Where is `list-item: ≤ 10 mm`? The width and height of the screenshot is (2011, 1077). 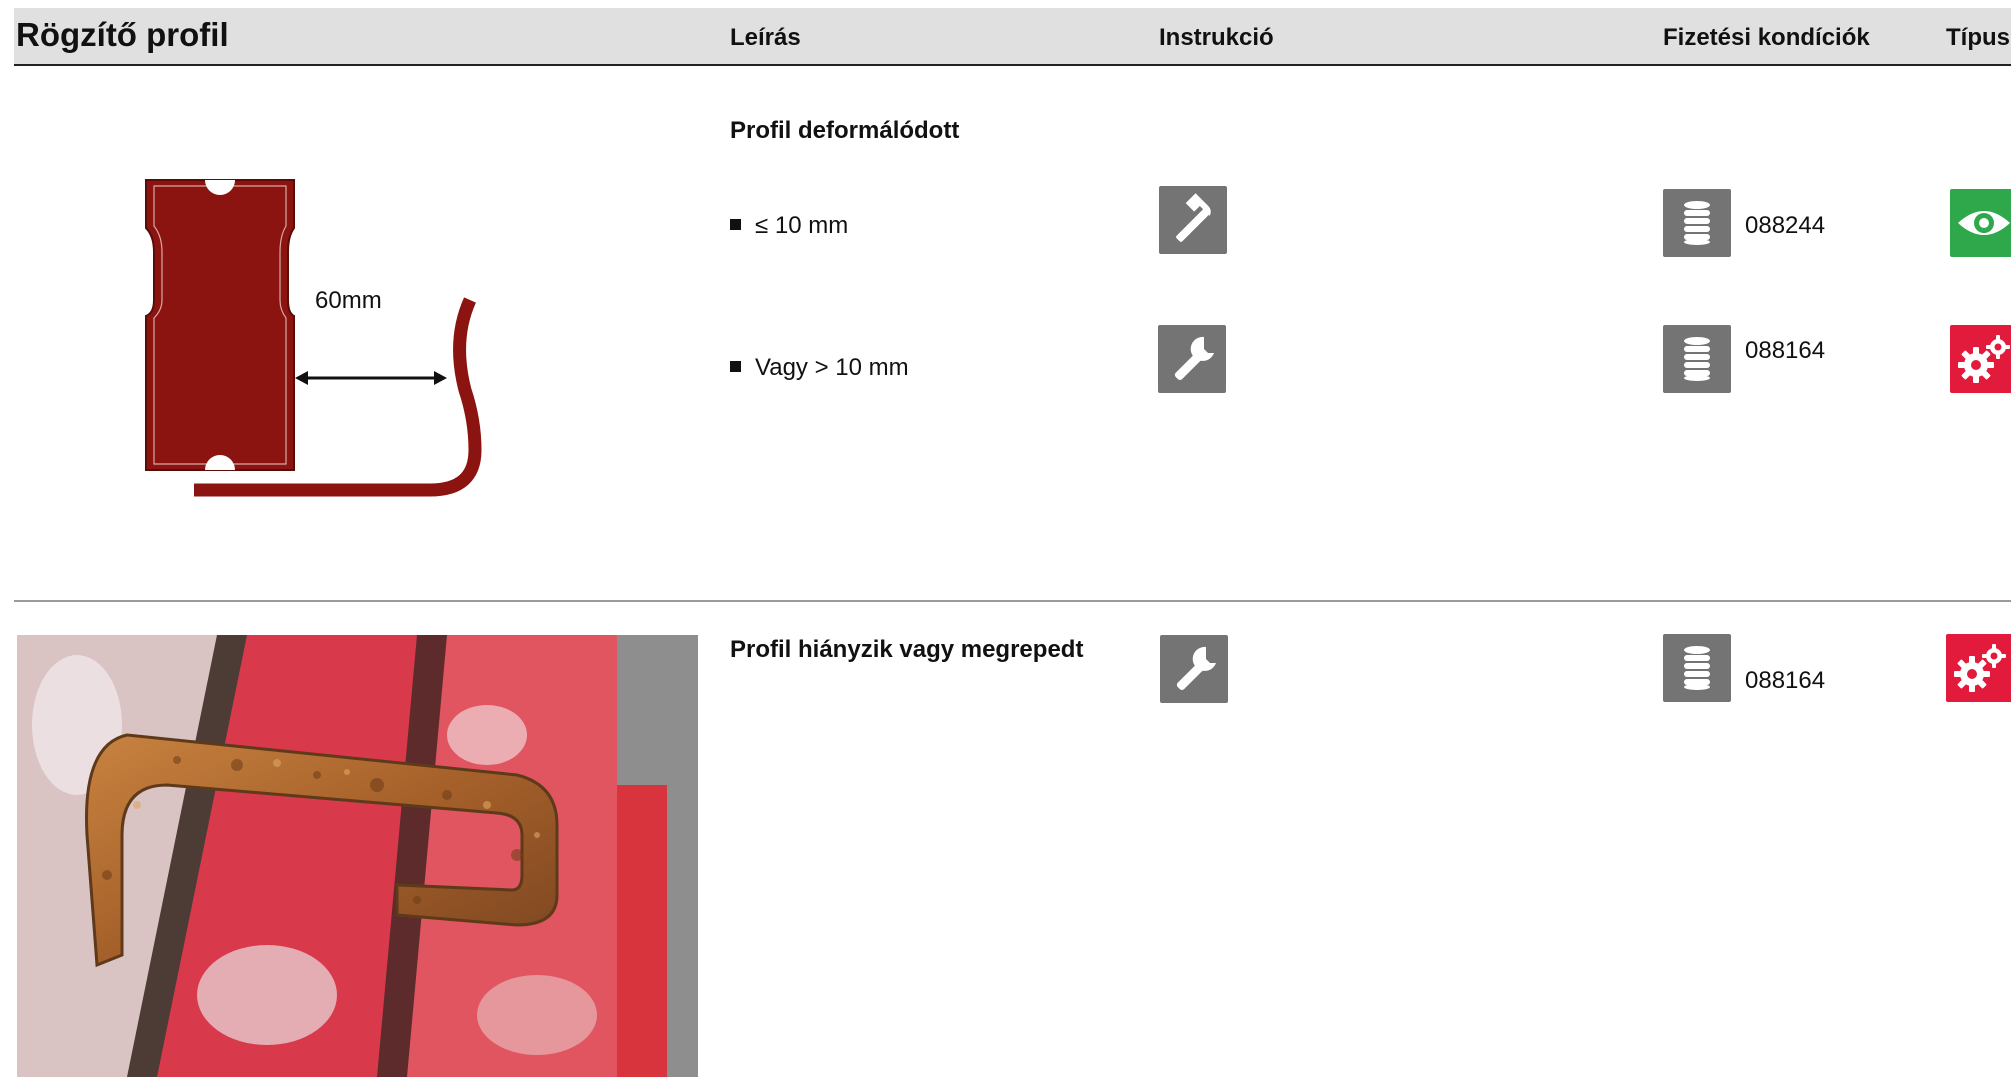
list-item: ≤ 10 mm is located at coordinates (789, 226).